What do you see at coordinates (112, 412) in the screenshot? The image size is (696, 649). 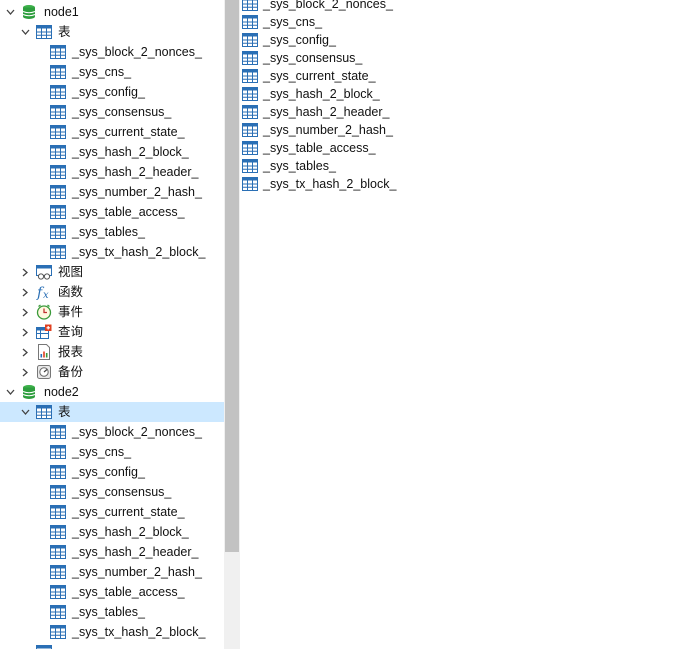 I see `tree-category-tables-selected: 表` at bounding box center [112, 412].